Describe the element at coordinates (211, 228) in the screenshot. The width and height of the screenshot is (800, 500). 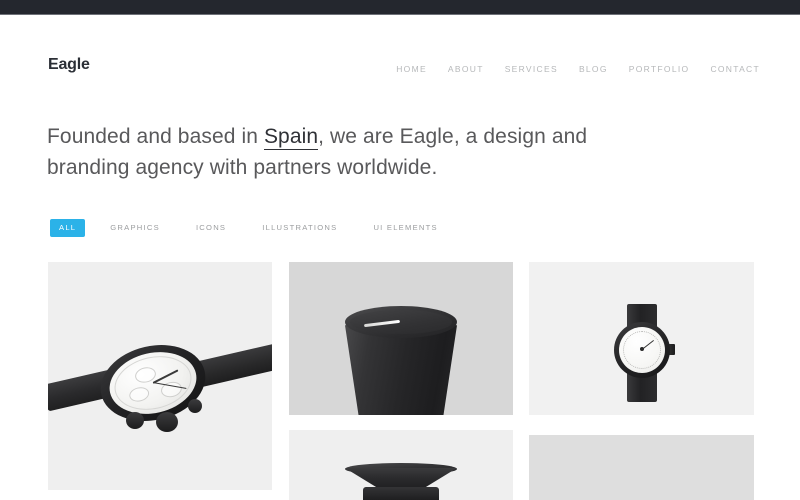
I see `filter-icons: ICONS` at that location.